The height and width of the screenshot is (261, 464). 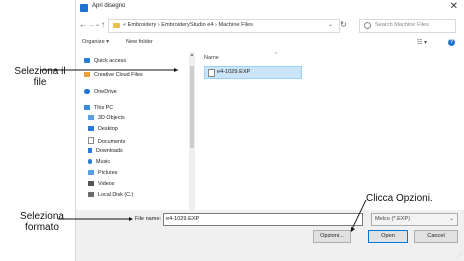 I want to click on back-arrow-icon: ←, so click(x=83, y=25).